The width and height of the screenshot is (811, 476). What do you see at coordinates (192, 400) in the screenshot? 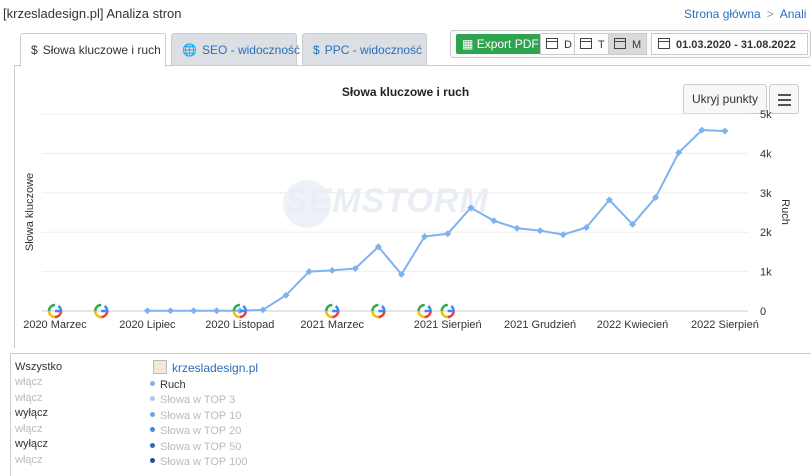
I see `legend-item-top3: Słowa w TOP 3` at bounding box center [192, 400].